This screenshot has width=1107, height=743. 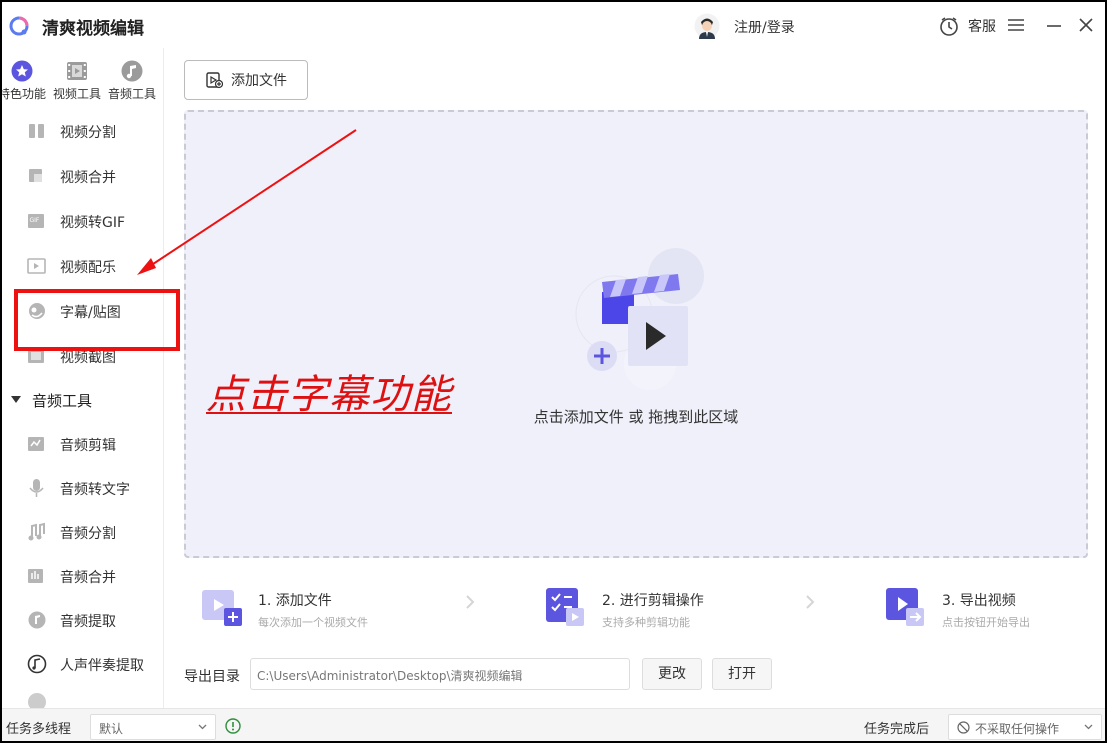 I want to click on thread-select: 默认, so click(x=153, y=727).